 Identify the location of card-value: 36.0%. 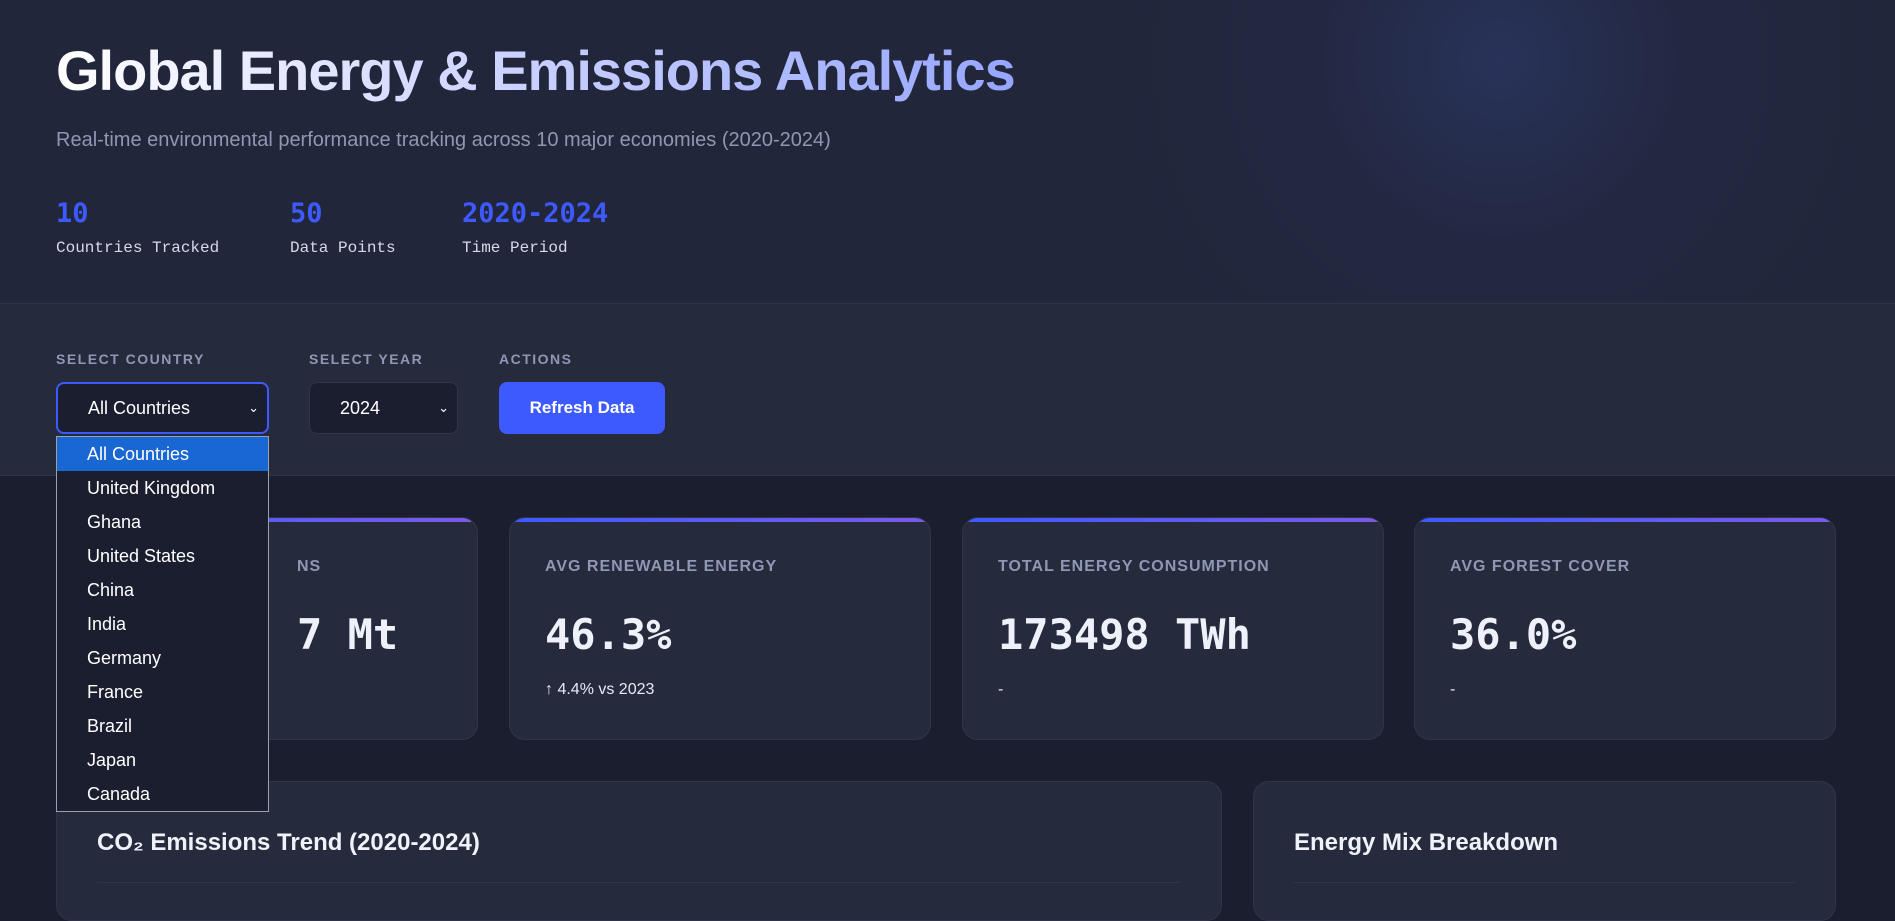
(1513, 634).